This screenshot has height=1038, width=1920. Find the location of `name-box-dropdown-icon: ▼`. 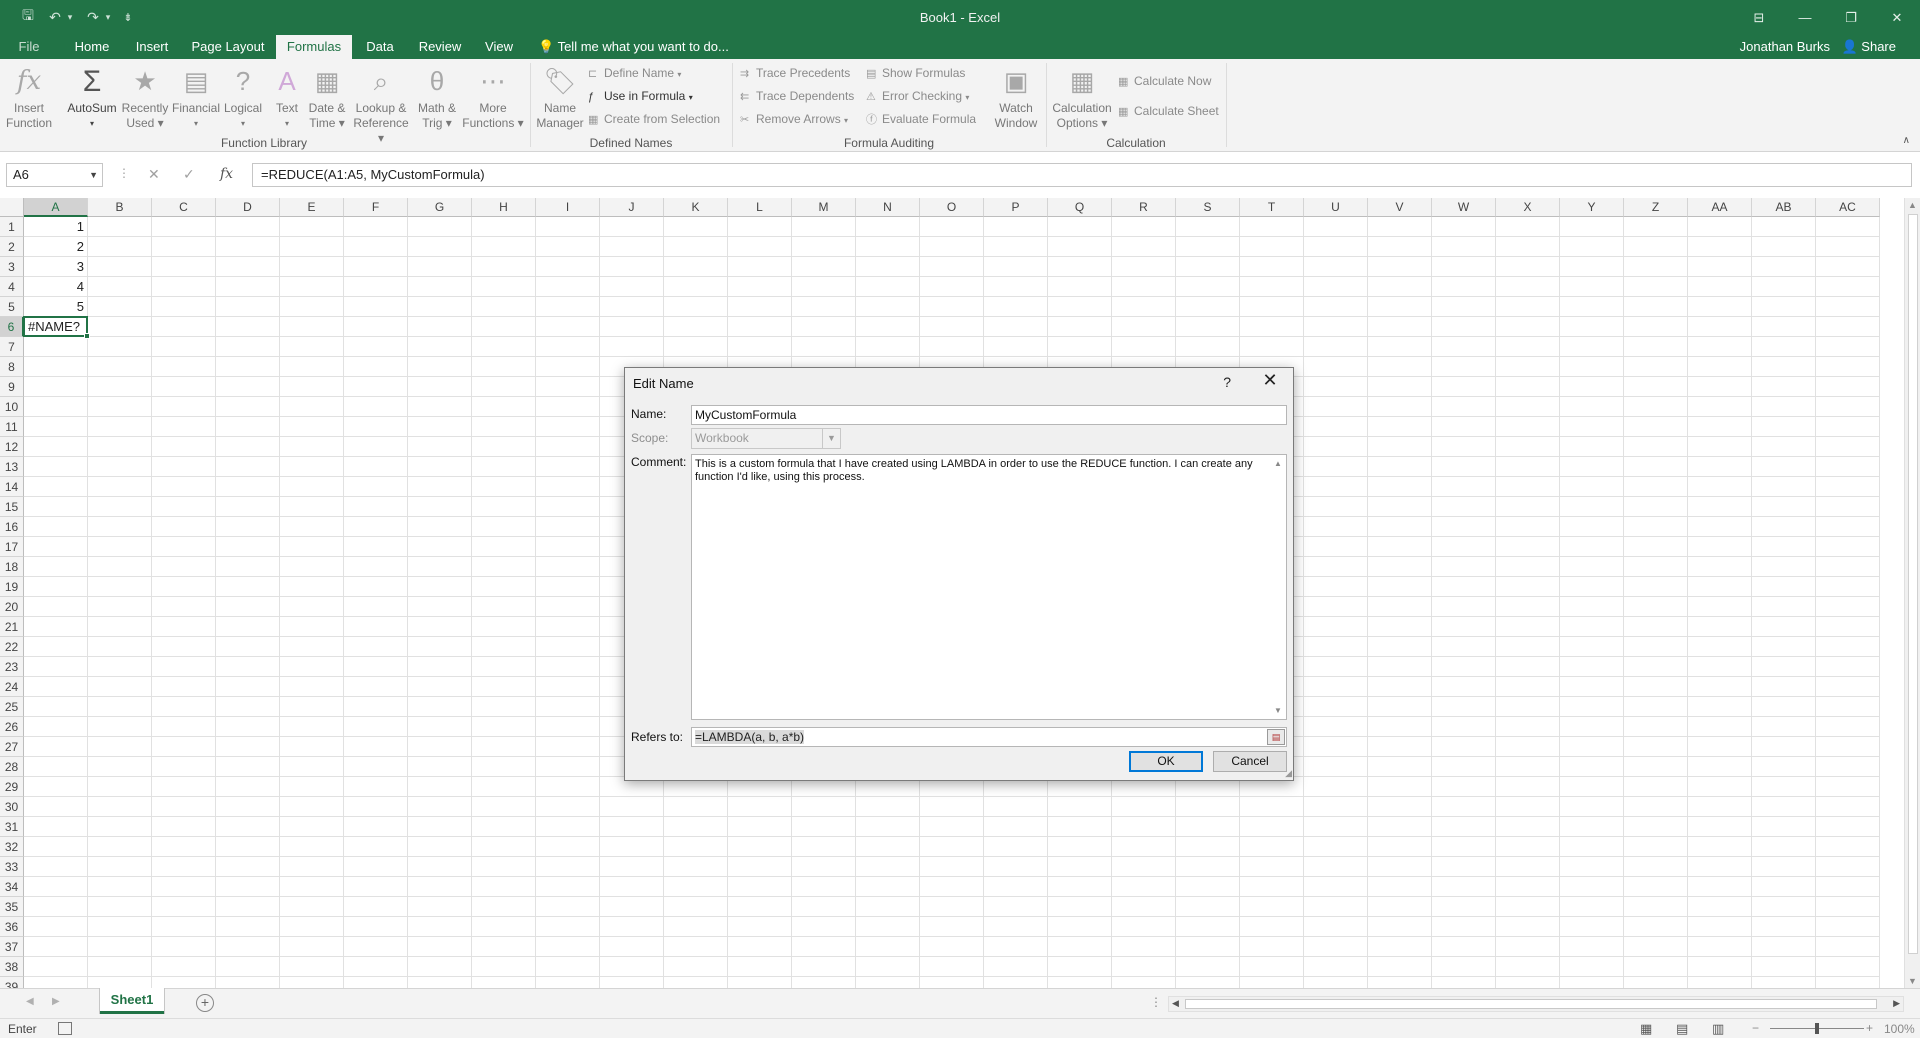

name-box-dropdown-icon: ▼ is located at coordinates (93, 175).